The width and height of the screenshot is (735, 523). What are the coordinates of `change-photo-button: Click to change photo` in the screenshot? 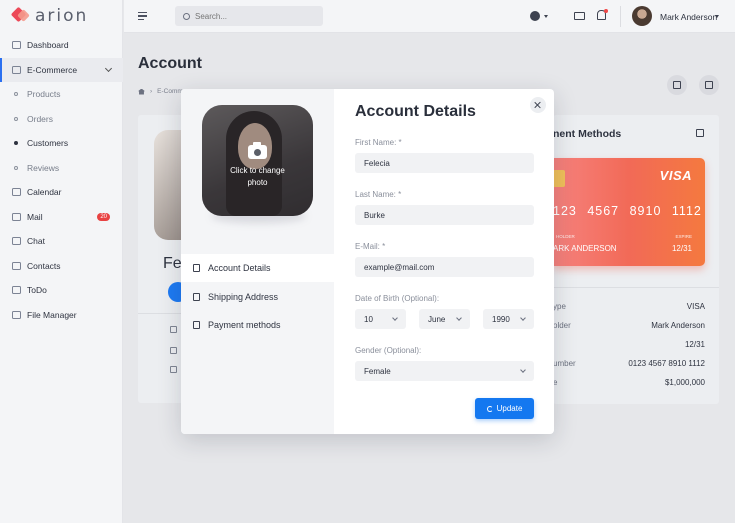 It's located at (257, 160).